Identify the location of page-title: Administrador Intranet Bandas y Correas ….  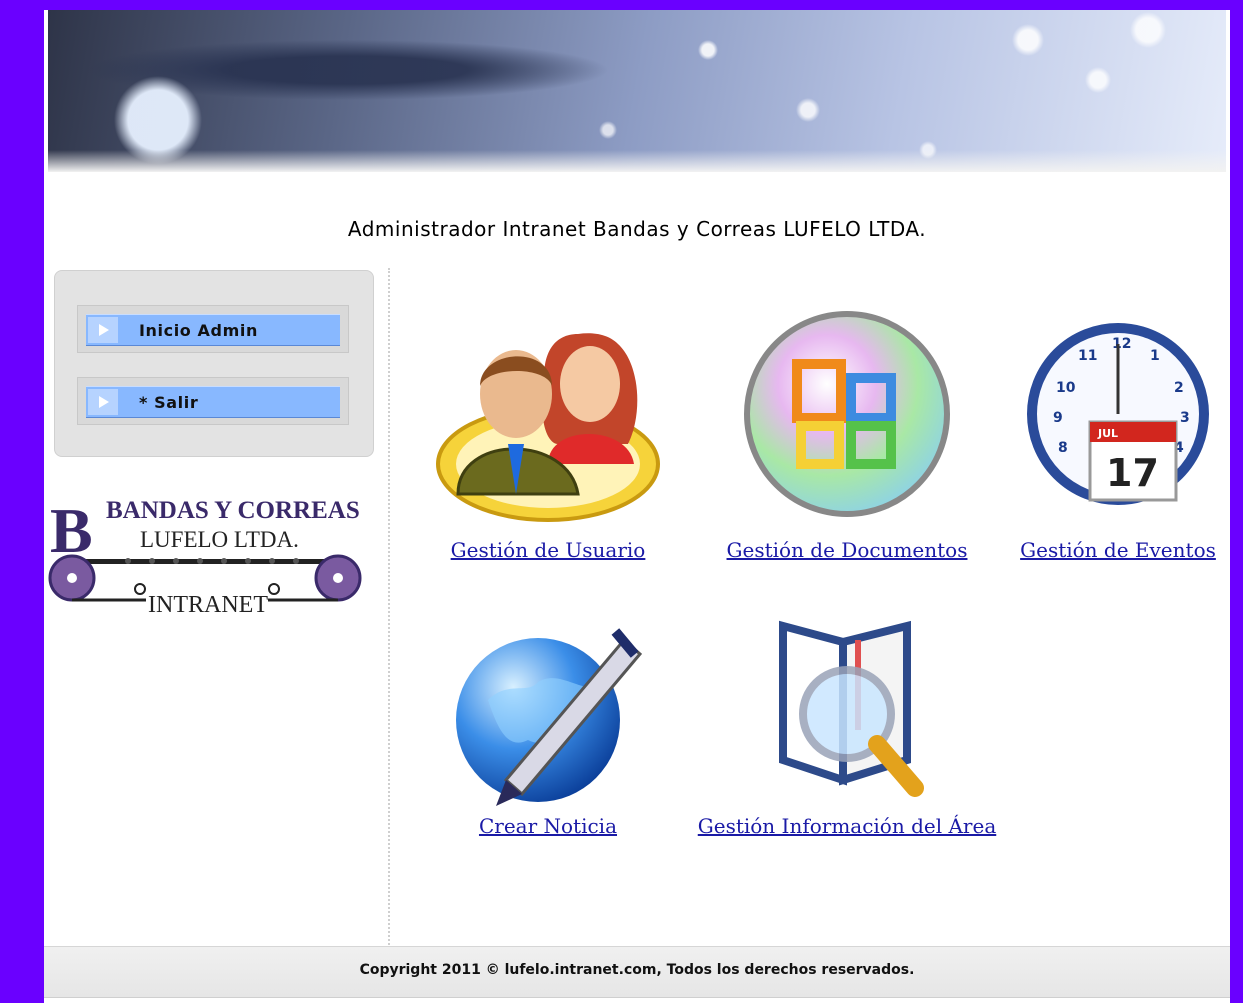
(637, 229).